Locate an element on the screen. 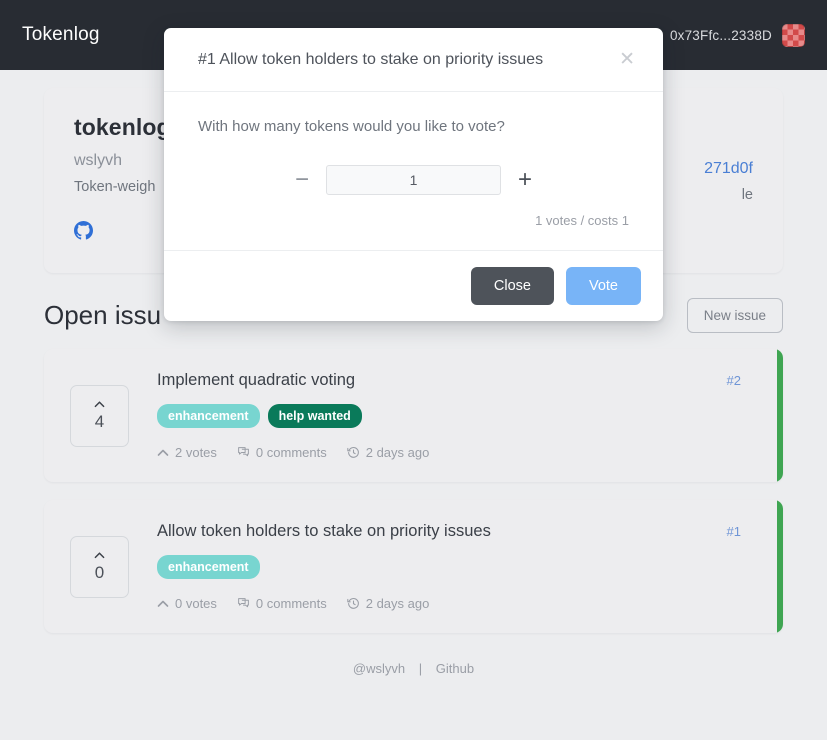 Image resolution: width=827 pixels, height=740 pixels. project-name: tokenlog is located at coordinates (122, 127).